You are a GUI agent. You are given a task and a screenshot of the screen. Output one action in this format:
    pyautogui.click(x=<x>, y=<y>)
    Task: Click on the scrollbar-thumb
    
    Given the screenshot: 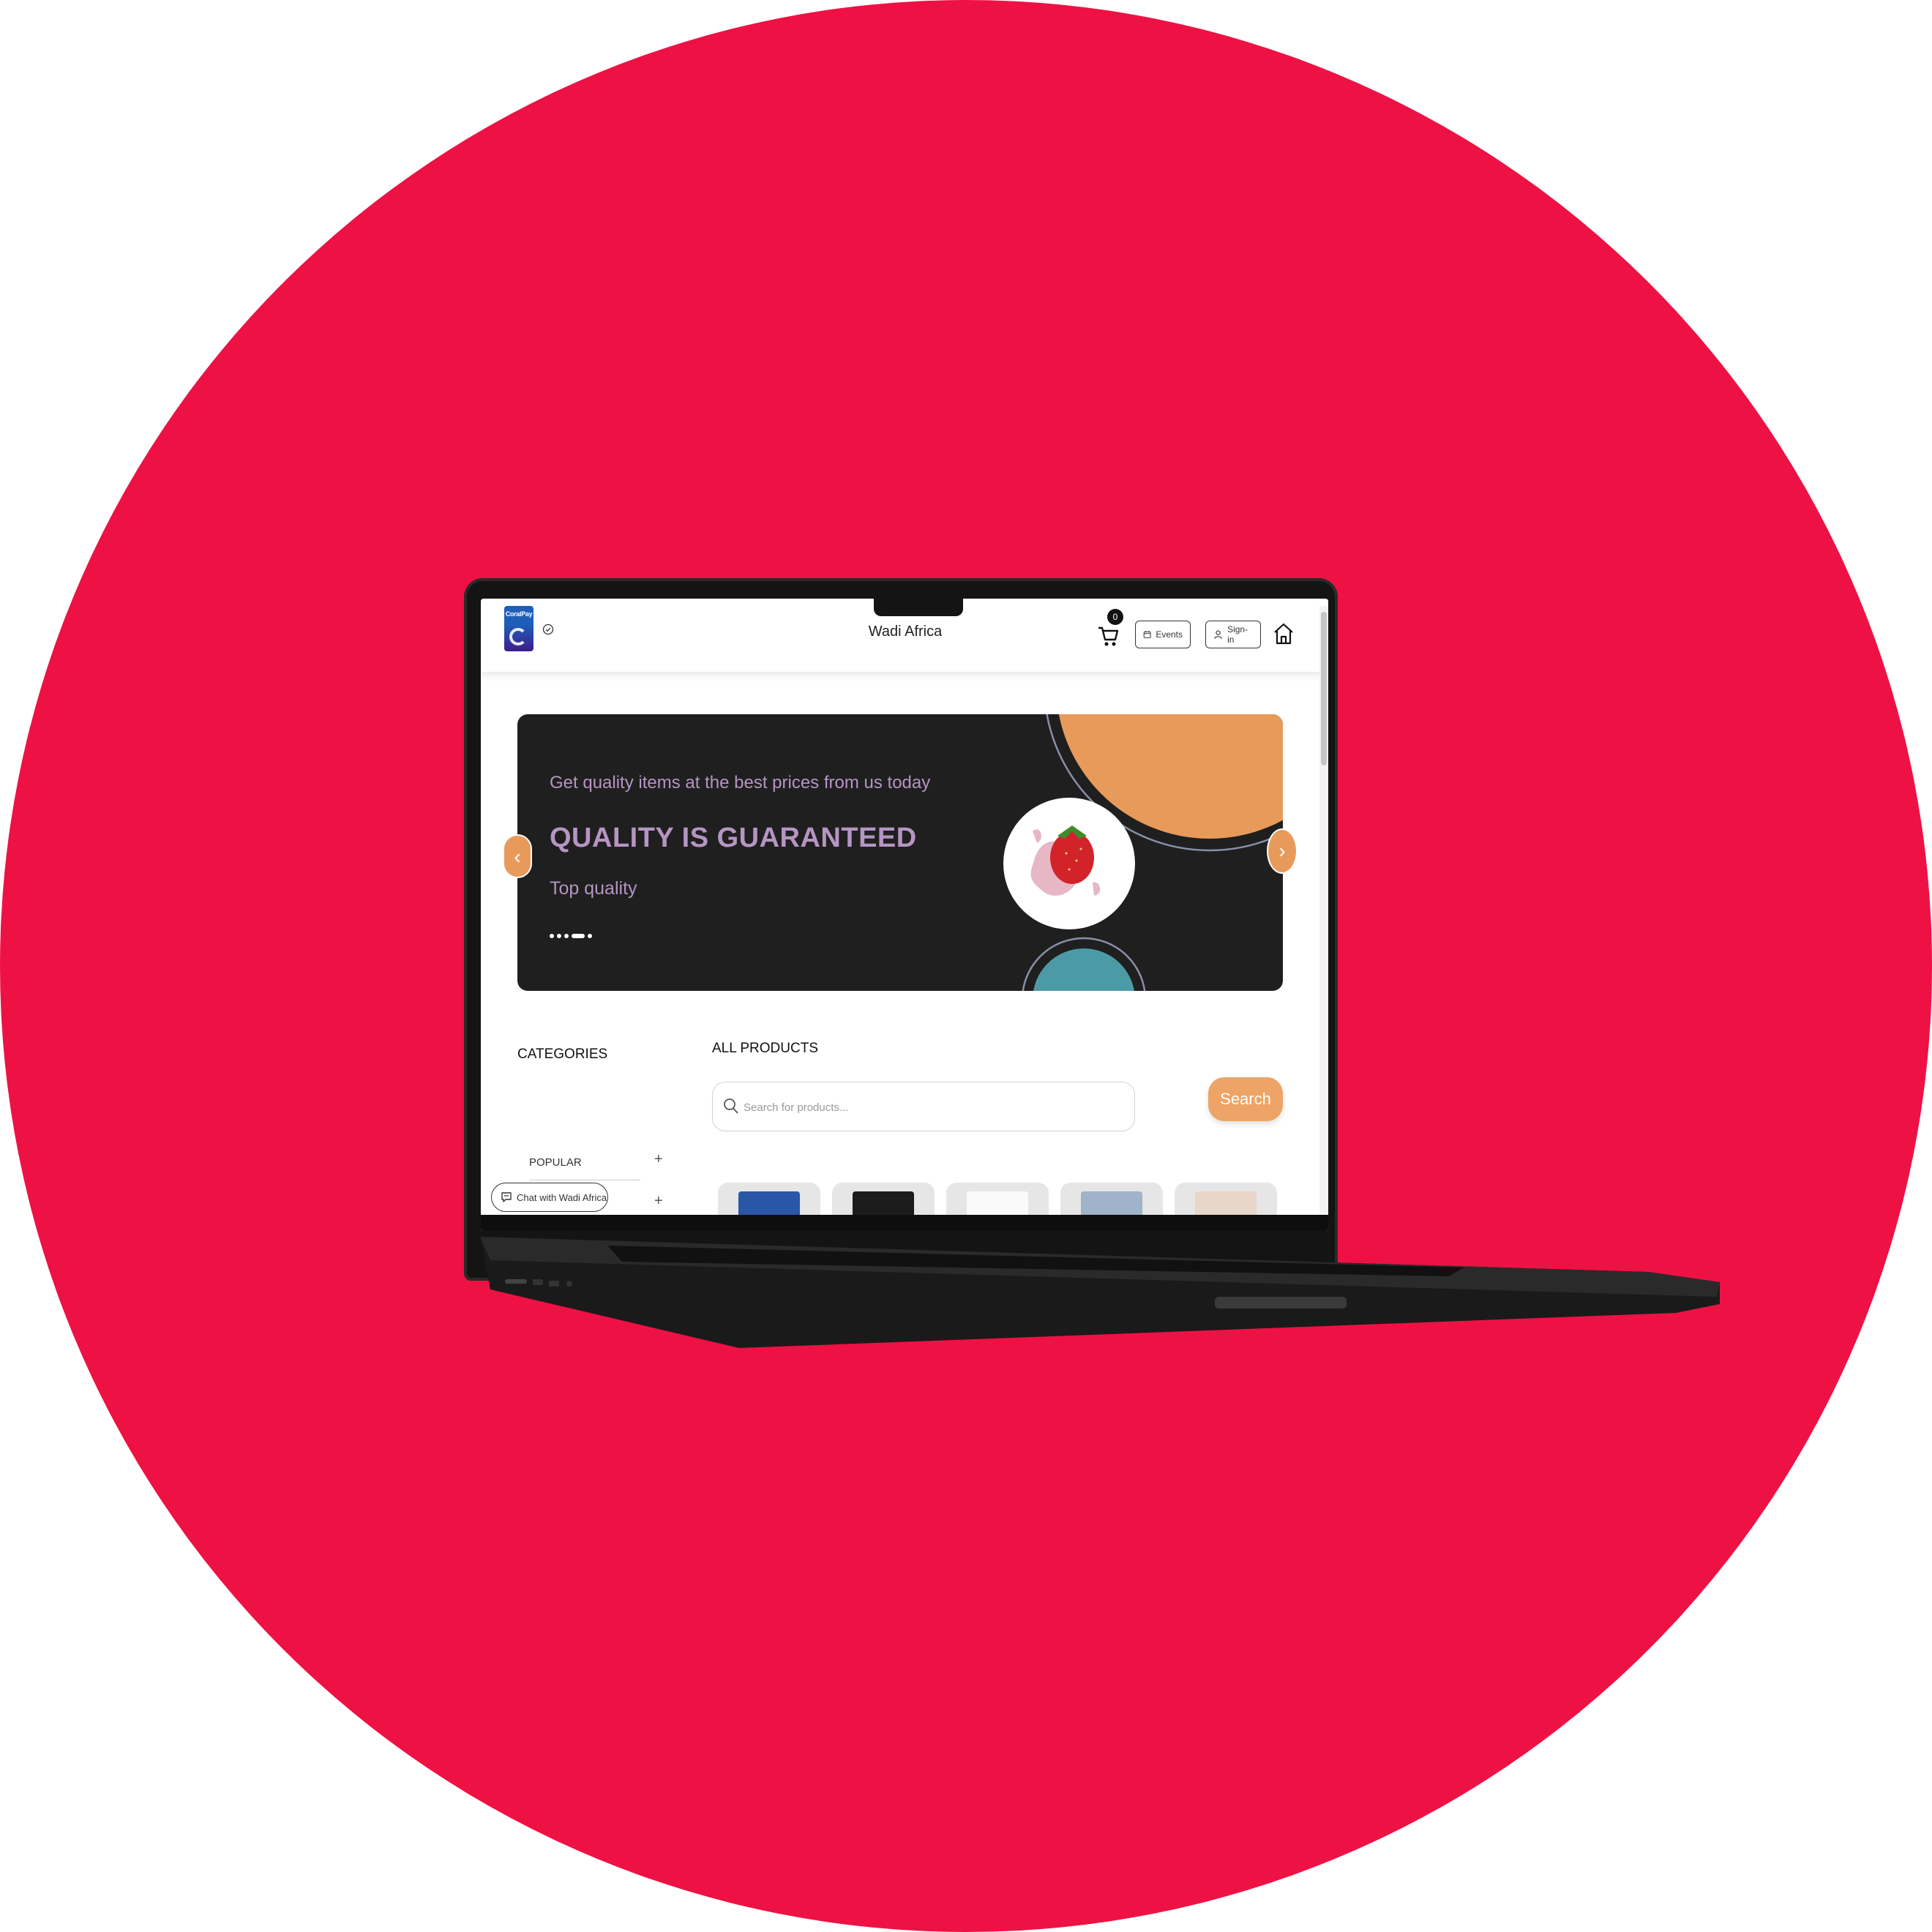 What is the action you would take?
    pyautogui.click(x=1324, y=688)
    